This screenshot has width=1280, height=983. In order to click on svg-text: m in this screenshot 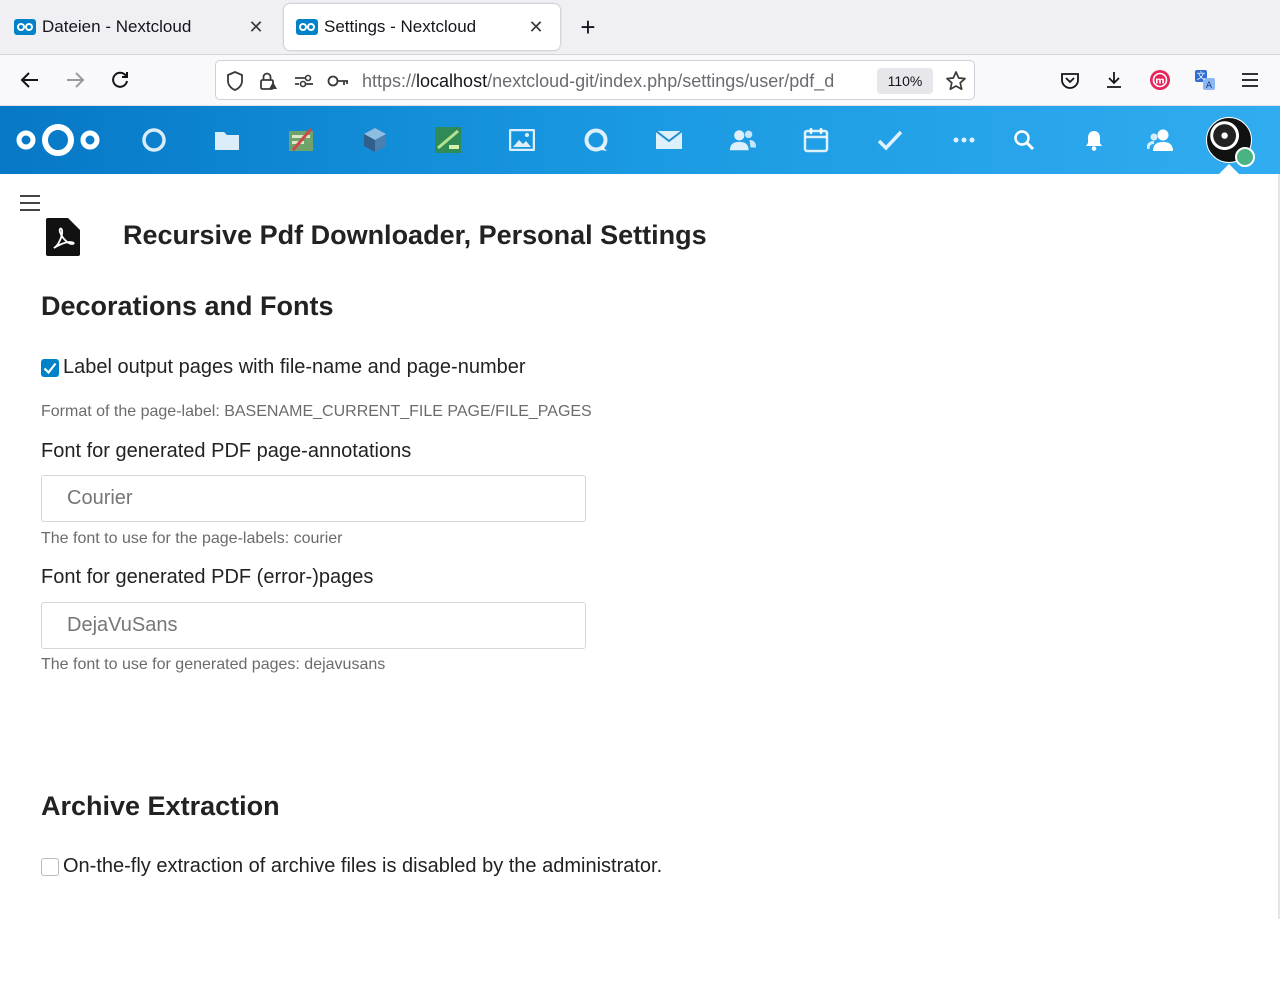, I will do `click(1159, 82)`.